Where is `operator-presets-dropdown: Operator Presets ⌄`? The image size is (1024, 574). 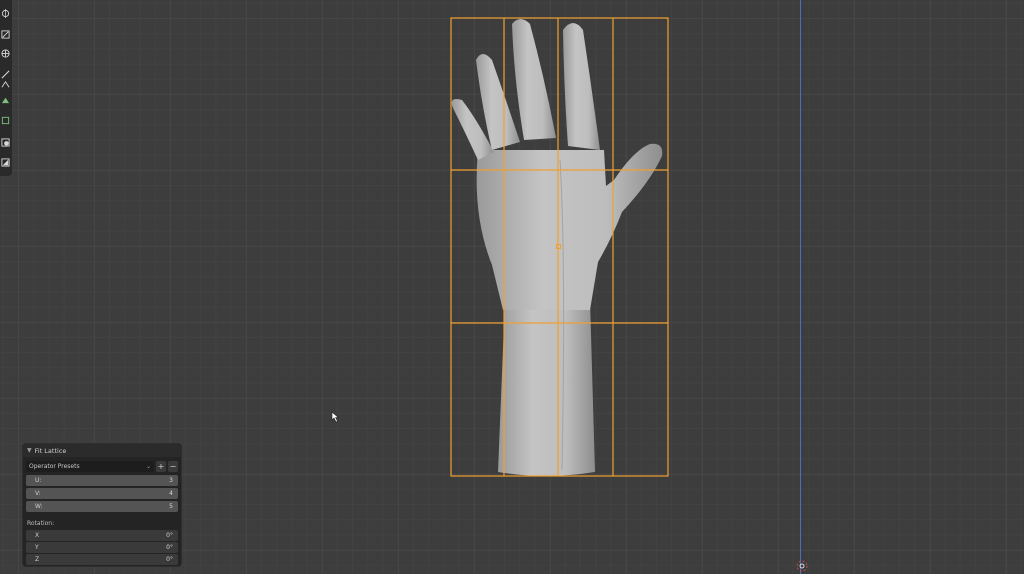
operator-presets-dropdown: Operator Presets ⌄ is located at coordinates (90, 466).